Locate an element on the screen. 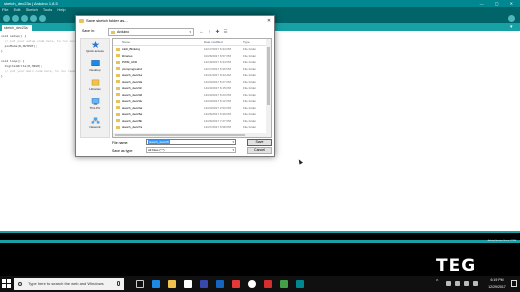  star-icon is located at coordinates (95, 44).